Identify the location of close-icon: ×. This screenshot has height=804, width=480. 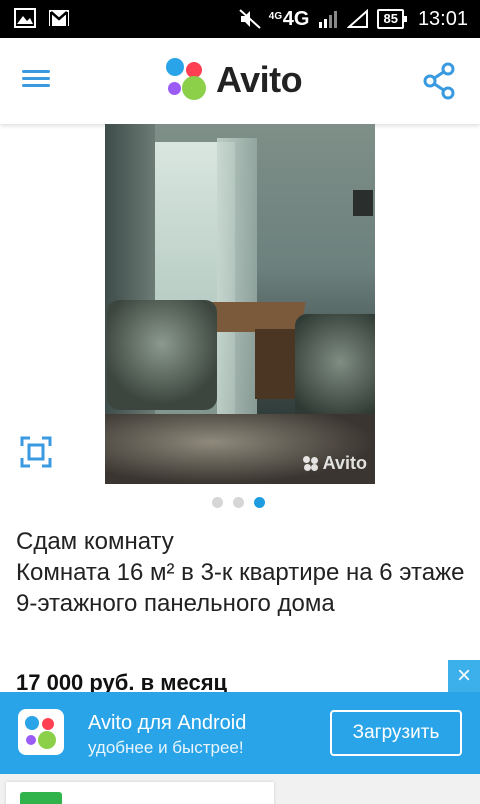
(464, 676).